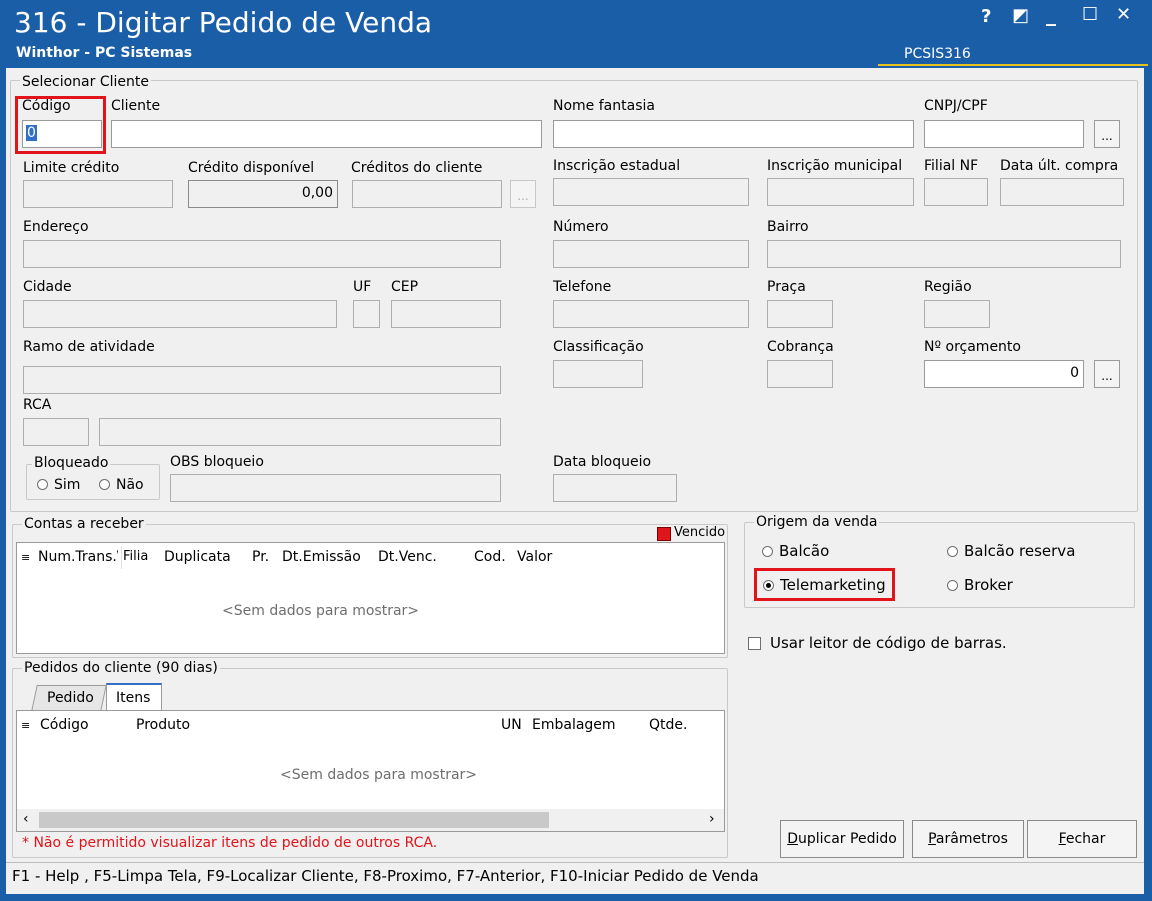  What do you see at coordinates (130, 485) in the screenshot?
I see `nao-label: Não` at bounding box center [130, 485].